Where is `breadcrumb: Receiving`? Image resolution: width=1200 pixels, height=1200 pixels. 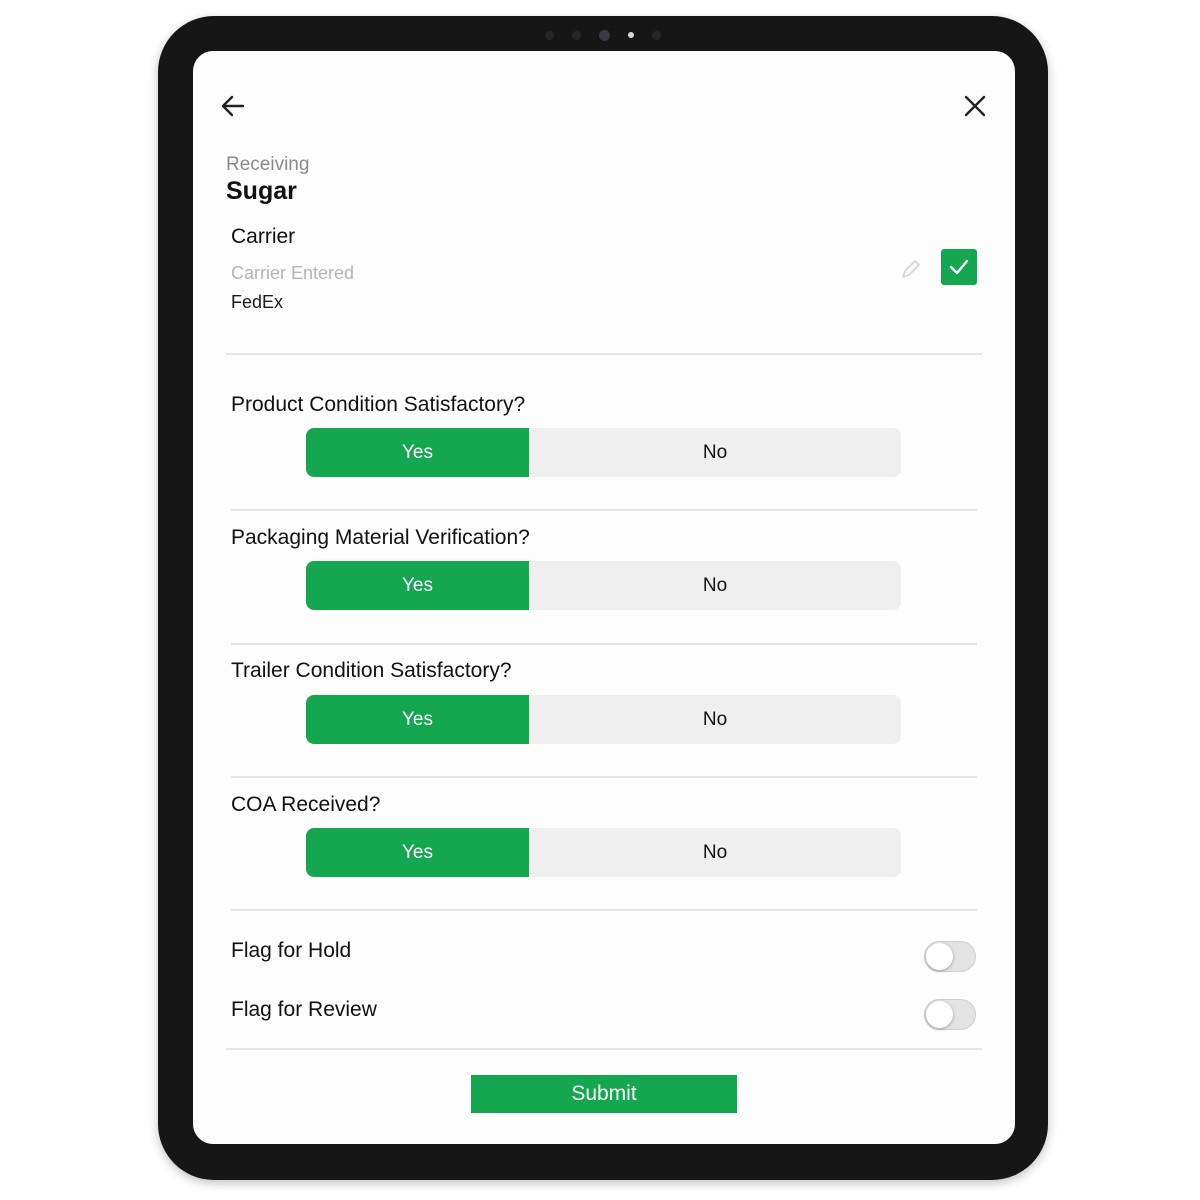
breadcrumb: Receiving is located at coordinates (268, 164).